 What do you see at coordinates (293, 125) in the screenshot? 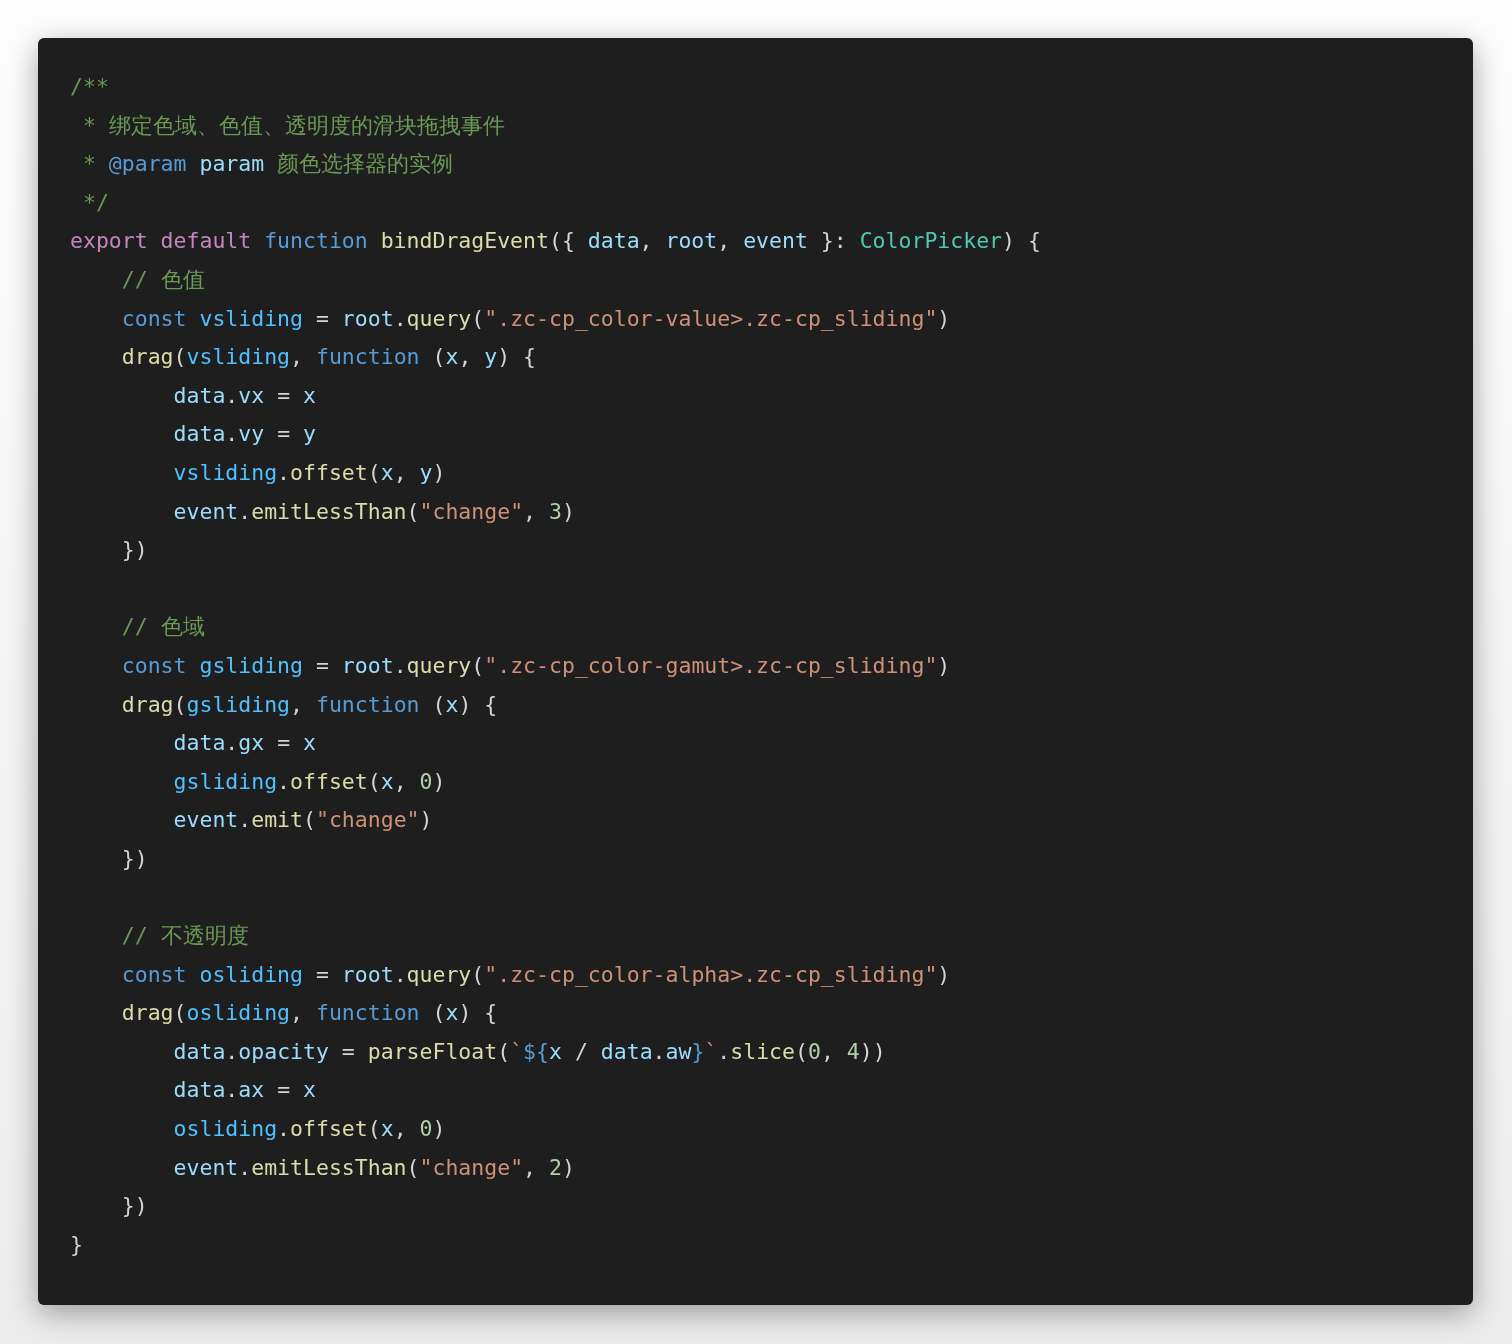
I see `code-line: * 绑定色域、色值、透明度的滑块拖拽事件` at bounding box center [293, 125].